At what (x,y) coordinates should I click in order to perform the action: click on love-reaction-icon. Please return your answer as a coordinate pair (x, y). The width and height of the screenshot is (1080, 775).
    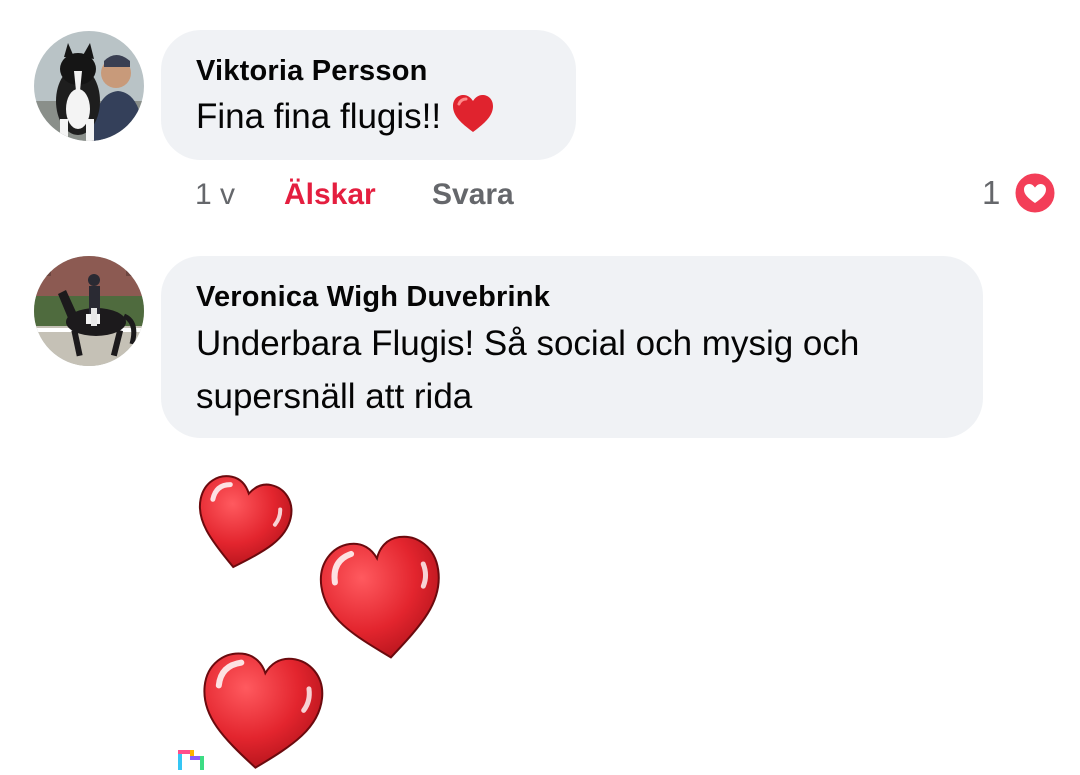
    Looking at the image, I should click on (1035, 193).